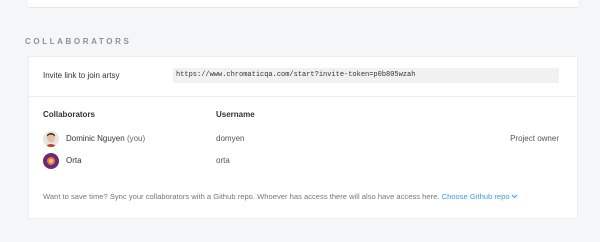 The width and height of the screenshot is (600, 242). Describe the element at coordinates (366, 75) in the screenshot. I see `invite-link-field` at that location.